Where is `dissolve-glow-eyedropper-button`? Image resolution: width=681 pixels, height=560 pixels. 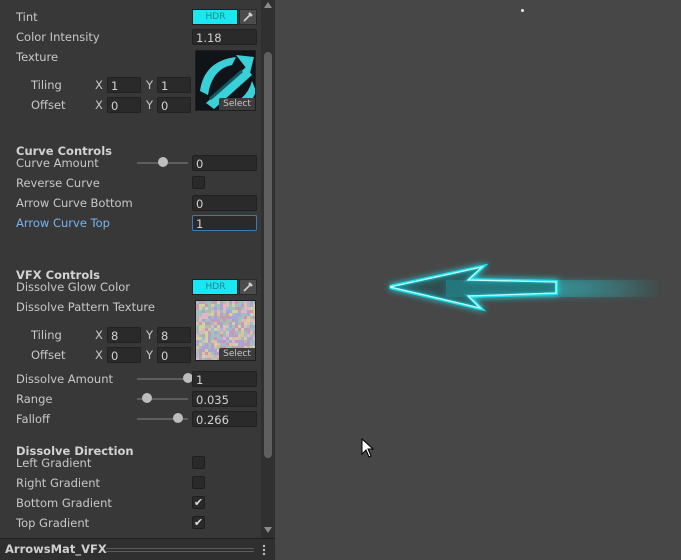
dissolve-glow-eyedropper-button is located at coordinates (248, 287).